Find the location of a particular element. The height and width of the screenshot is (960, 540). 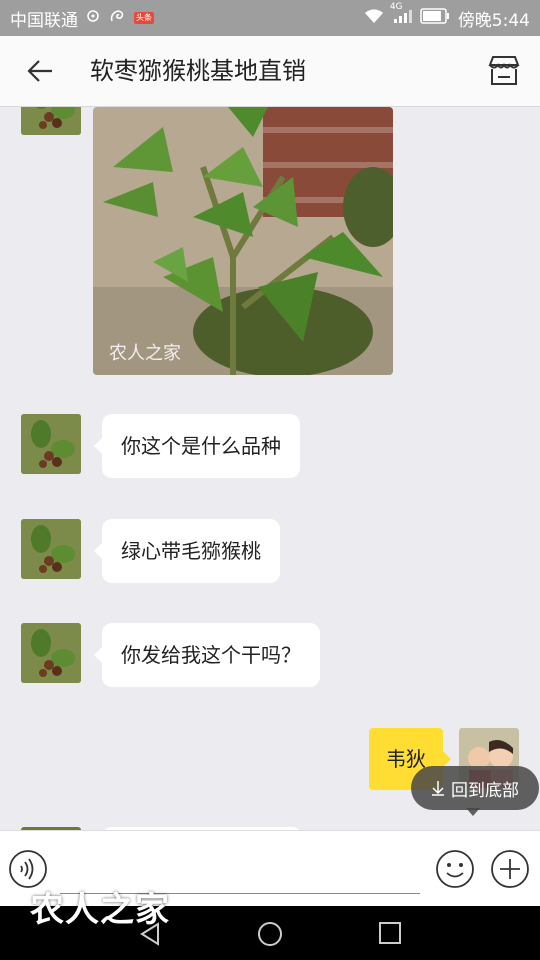

arrow-down-icon is located at coordinates (438, 788).